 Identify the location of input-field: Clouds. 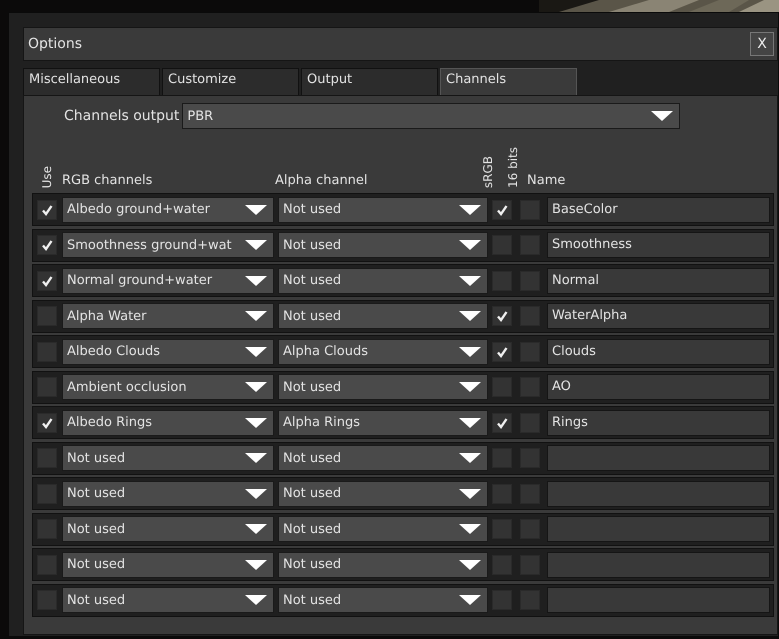
(658, 351).